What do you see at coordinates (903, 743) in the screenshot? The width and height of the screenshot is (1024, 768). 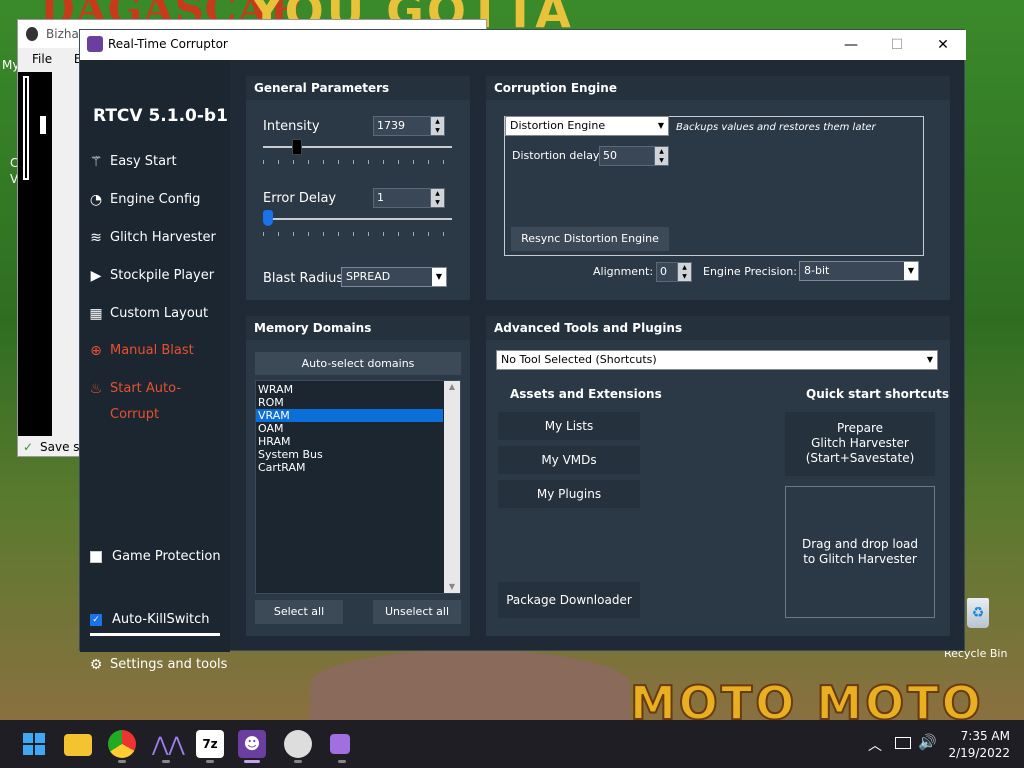 I see `monitor-icon` at bounding box center [903, 743].